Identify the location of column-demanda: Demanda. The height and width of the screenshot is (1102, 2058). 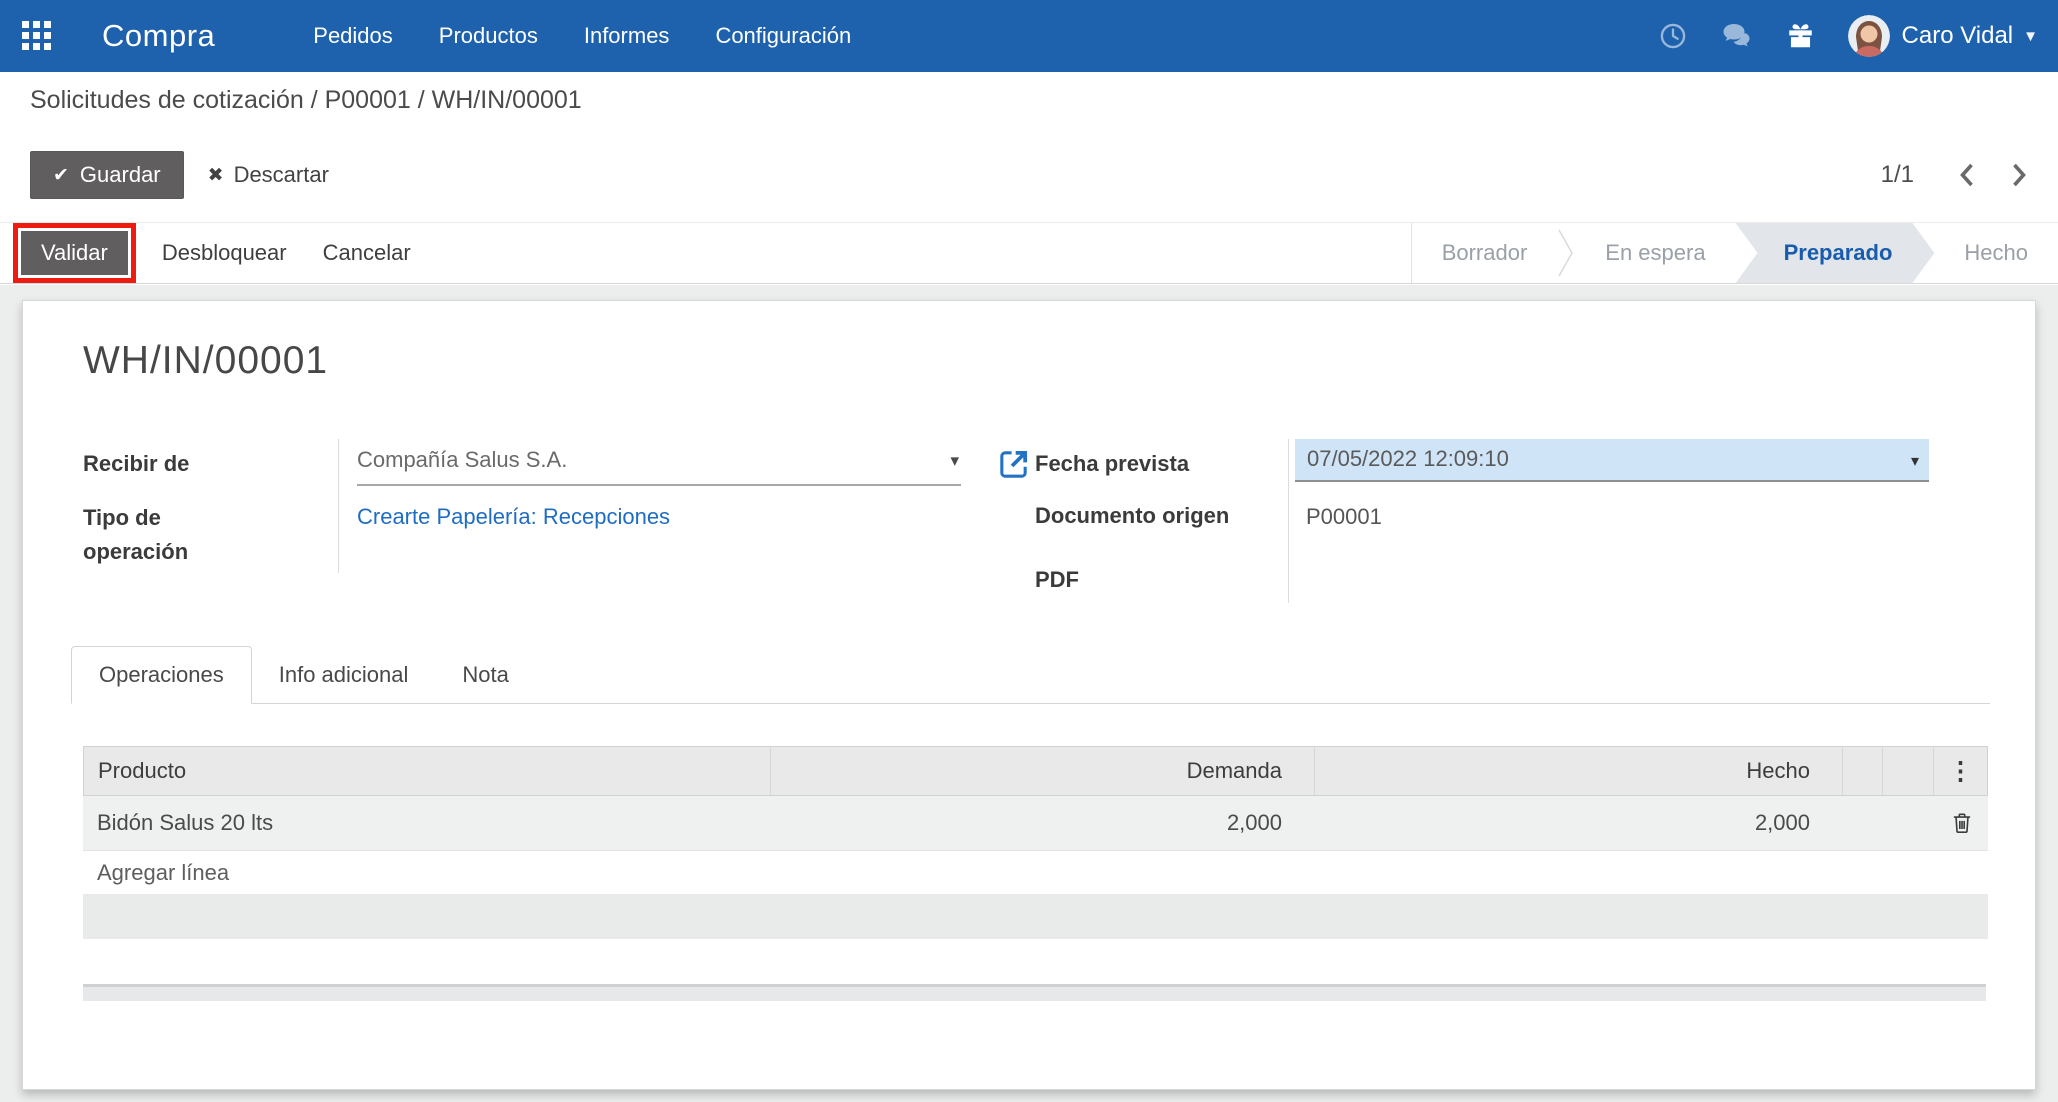
(1043, 771).